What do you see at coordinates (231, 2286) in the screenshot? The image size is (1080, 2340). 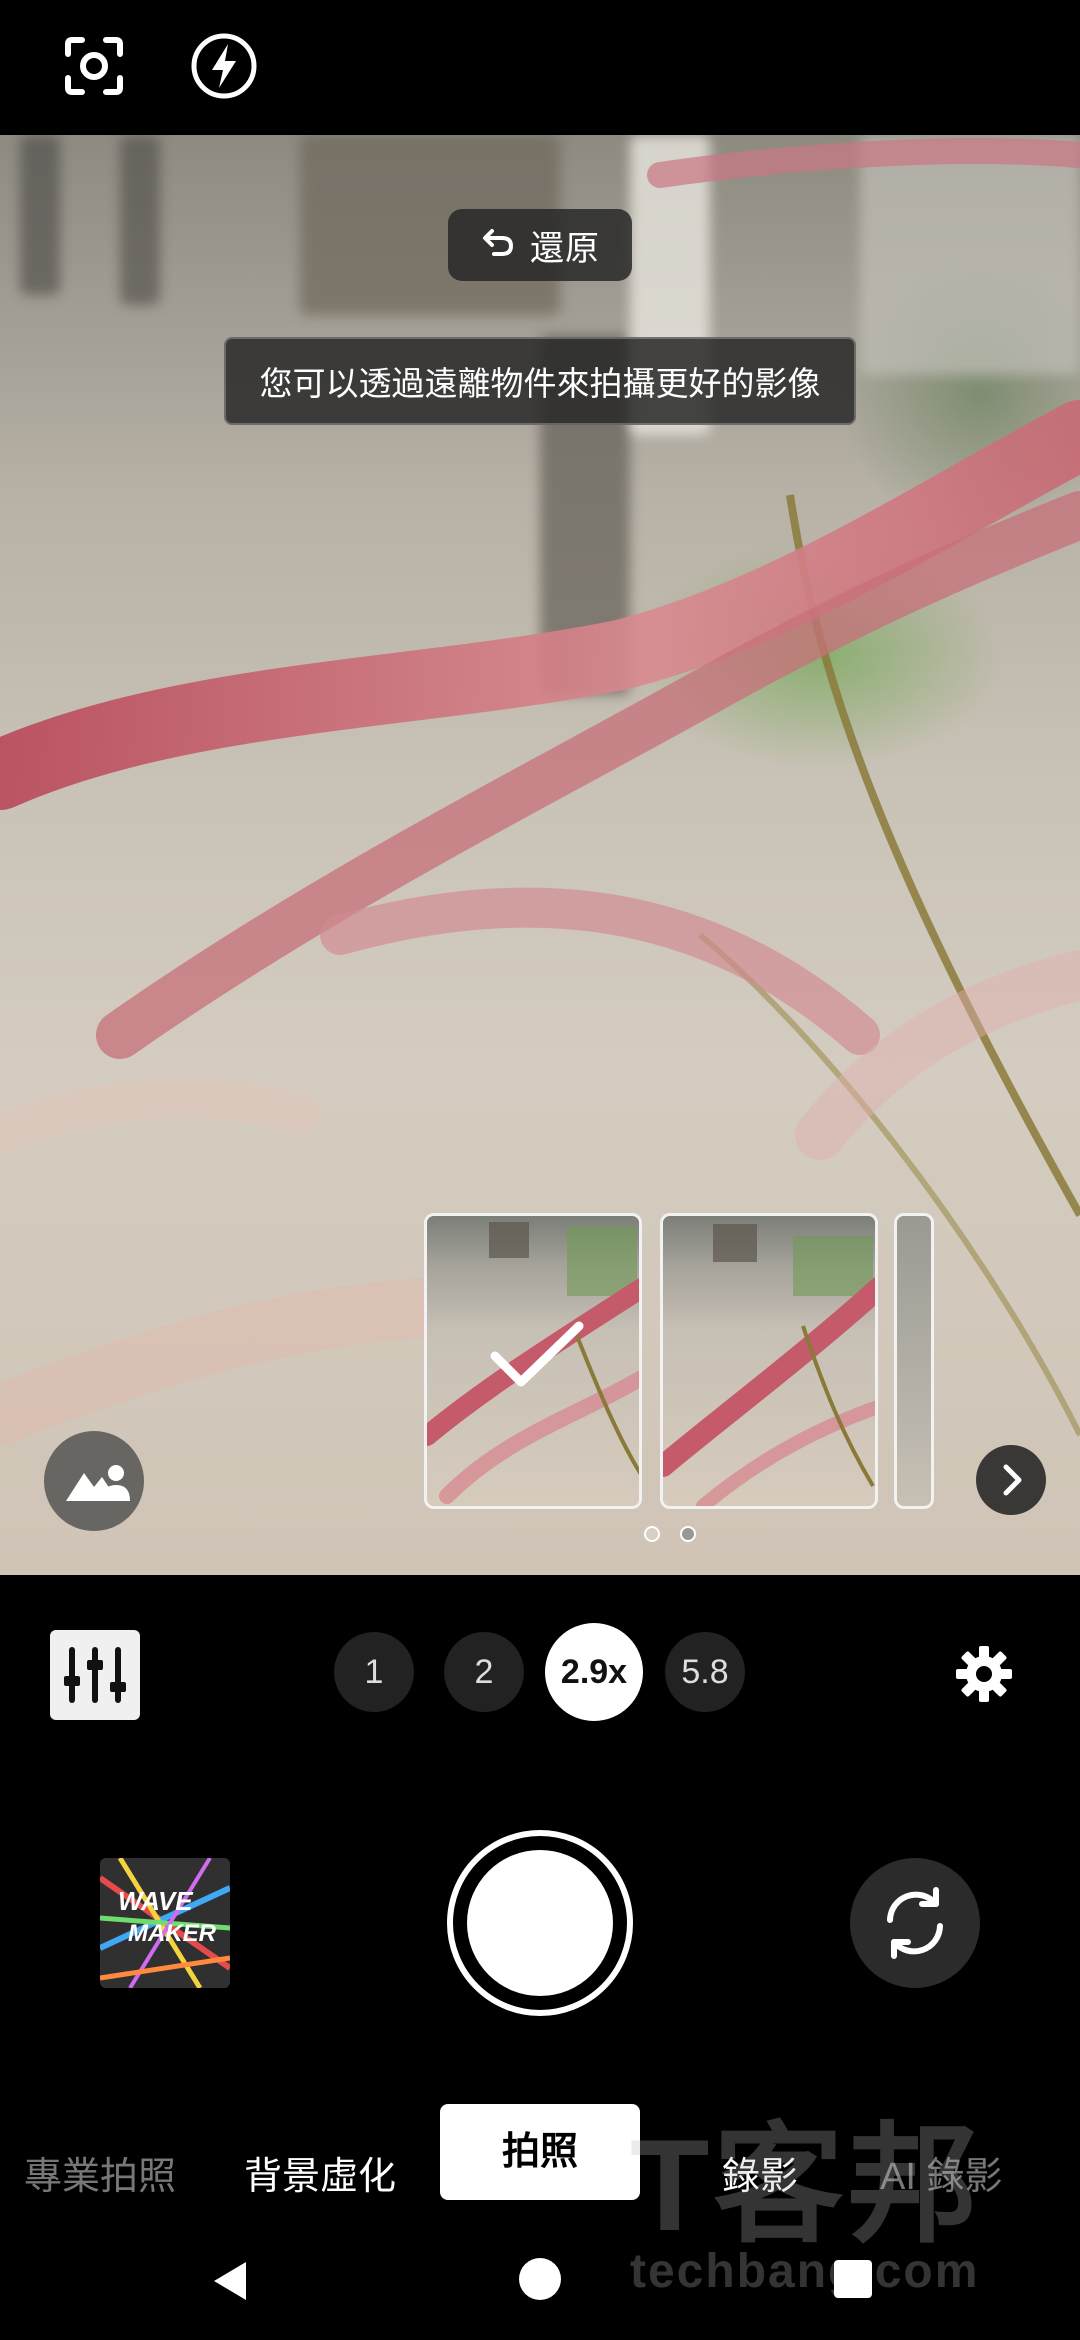 I see `back-triangle-icon` at bounding box center [231, 2286].